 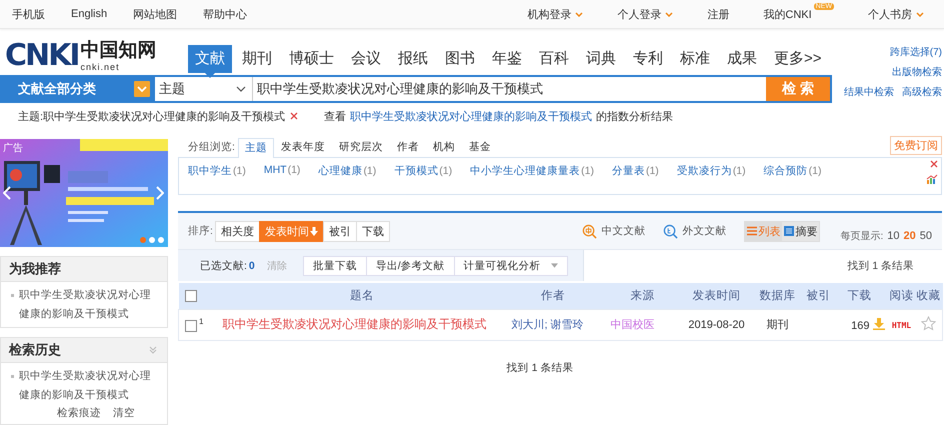 I want to click on group-tab: 机构, so click(x=444, y=147).